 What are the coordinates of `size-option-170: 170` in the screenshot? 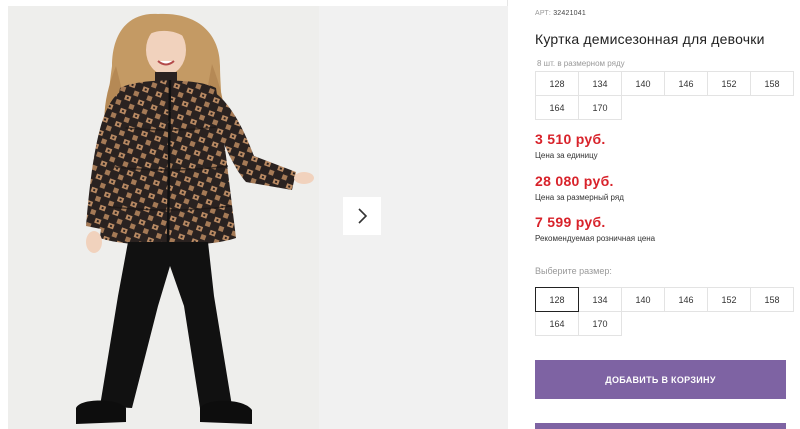 It's located at (600, 323).